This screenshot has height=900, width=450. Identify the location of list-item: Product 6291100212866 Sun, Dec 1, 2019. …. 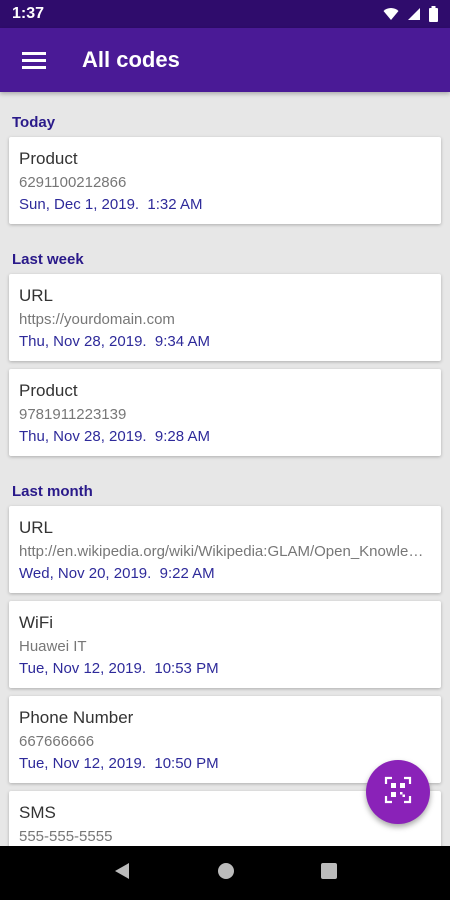
(225, 180).